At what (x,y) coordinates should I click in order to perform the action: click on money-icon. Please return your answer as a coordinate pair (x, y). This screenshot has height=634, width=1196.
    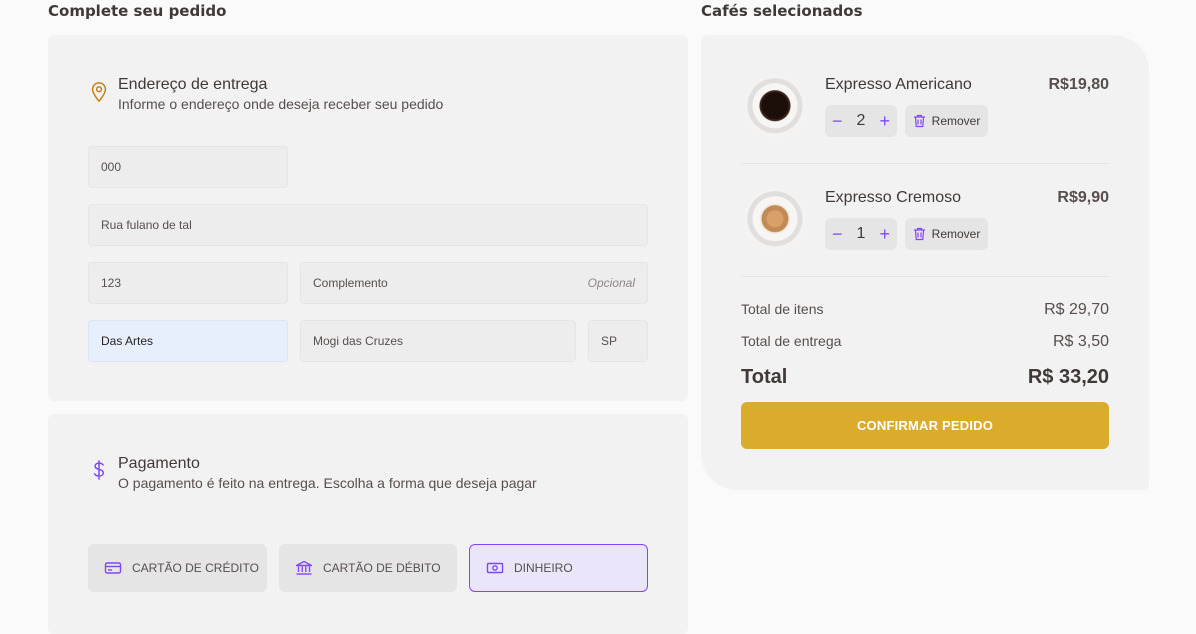
    Looking at the image, I should click on (495, 568).